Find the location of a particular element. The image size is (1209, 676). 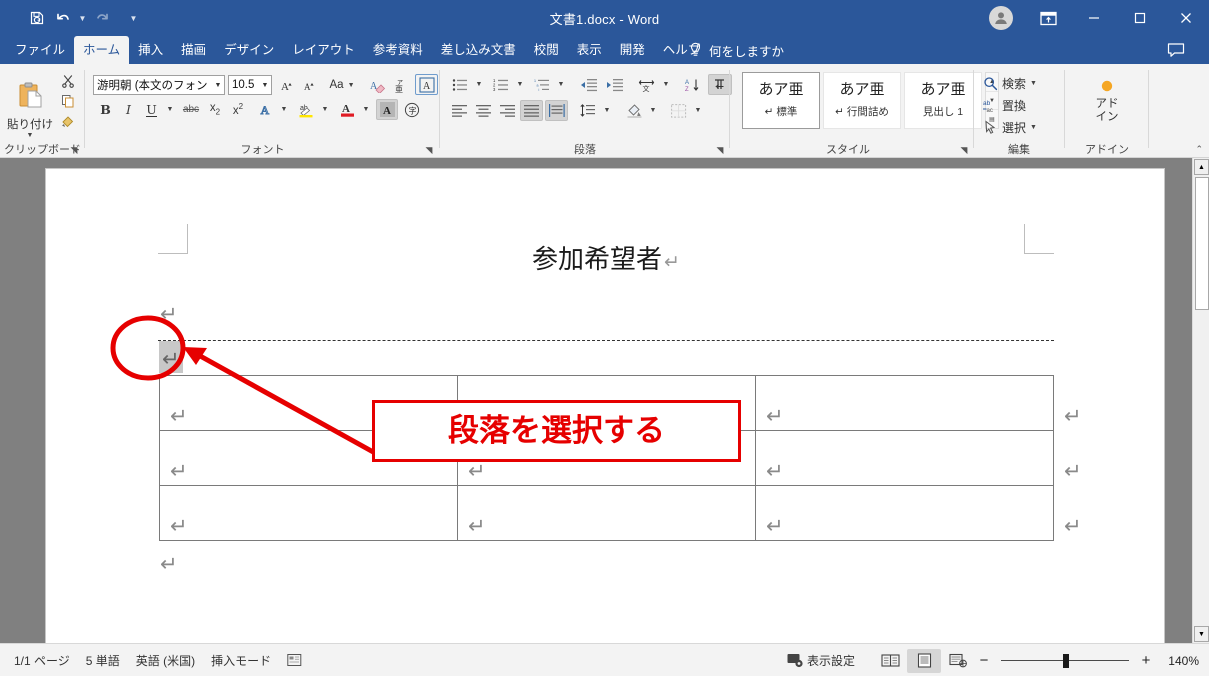

ribbon-display-options-icon is located at coordinates (1048, 18).